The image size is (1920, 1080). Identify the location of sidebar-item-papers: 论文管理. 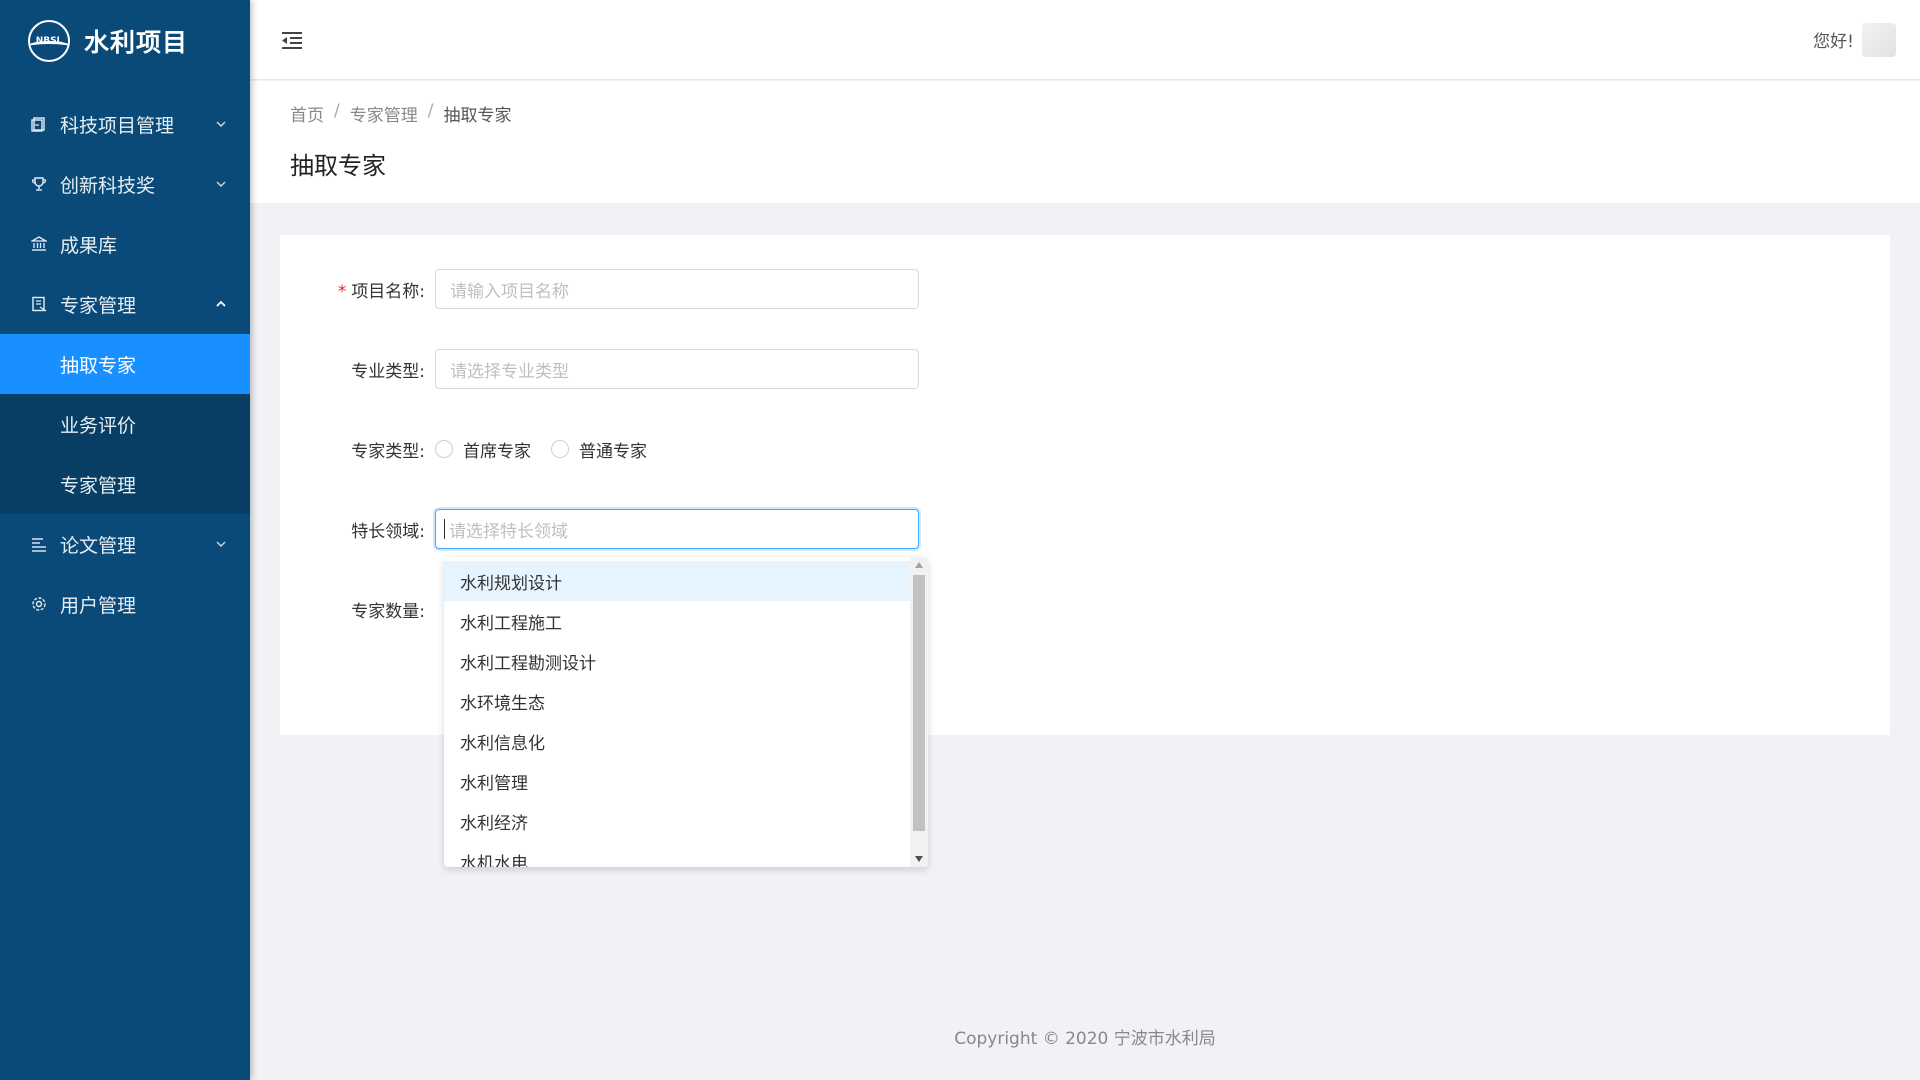
(125, 544).